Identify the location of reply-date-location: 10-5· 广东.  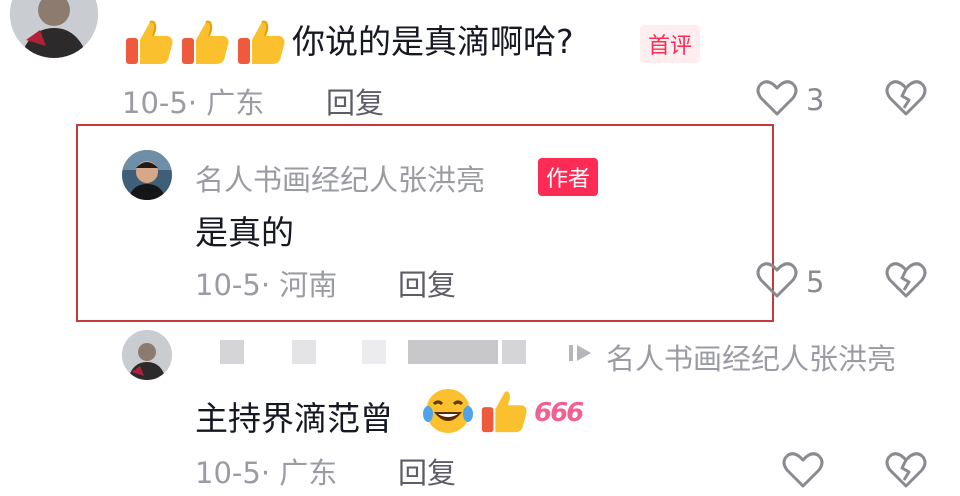
(266, 473).